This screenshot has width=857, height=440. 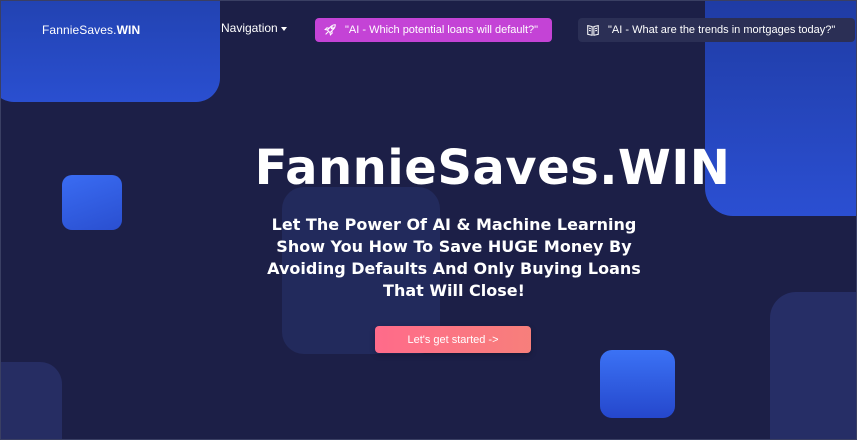 I want to click on decorative-shape-top-left, so click(x=110, y=51).